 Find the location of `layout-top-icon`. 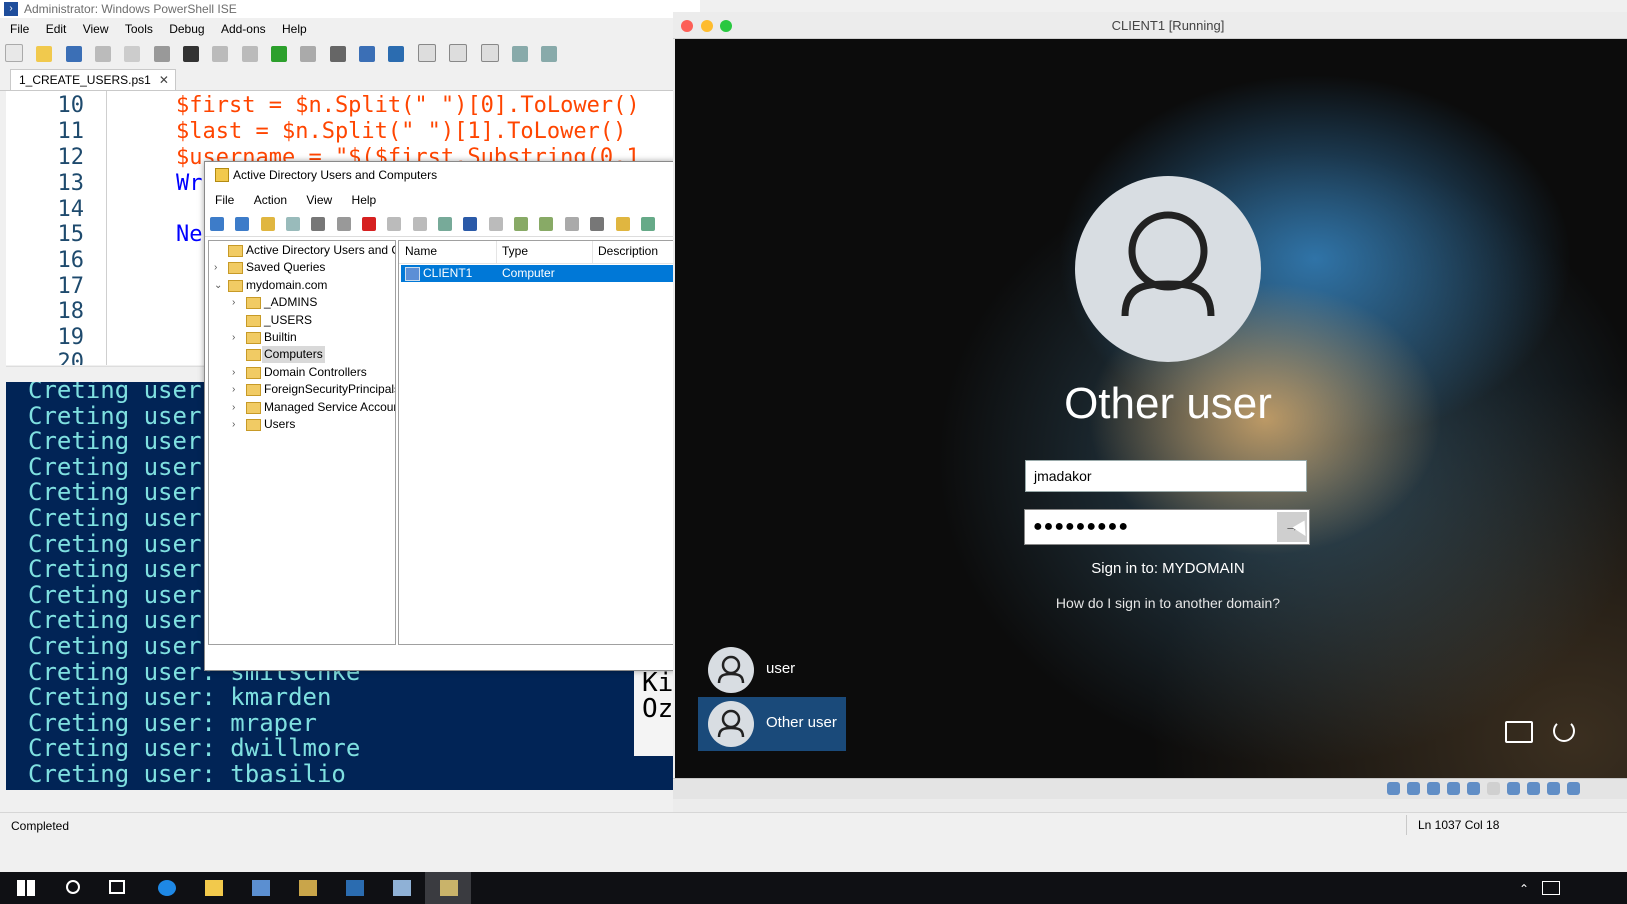

layout-top-icon is located at coordinates (426, 53).